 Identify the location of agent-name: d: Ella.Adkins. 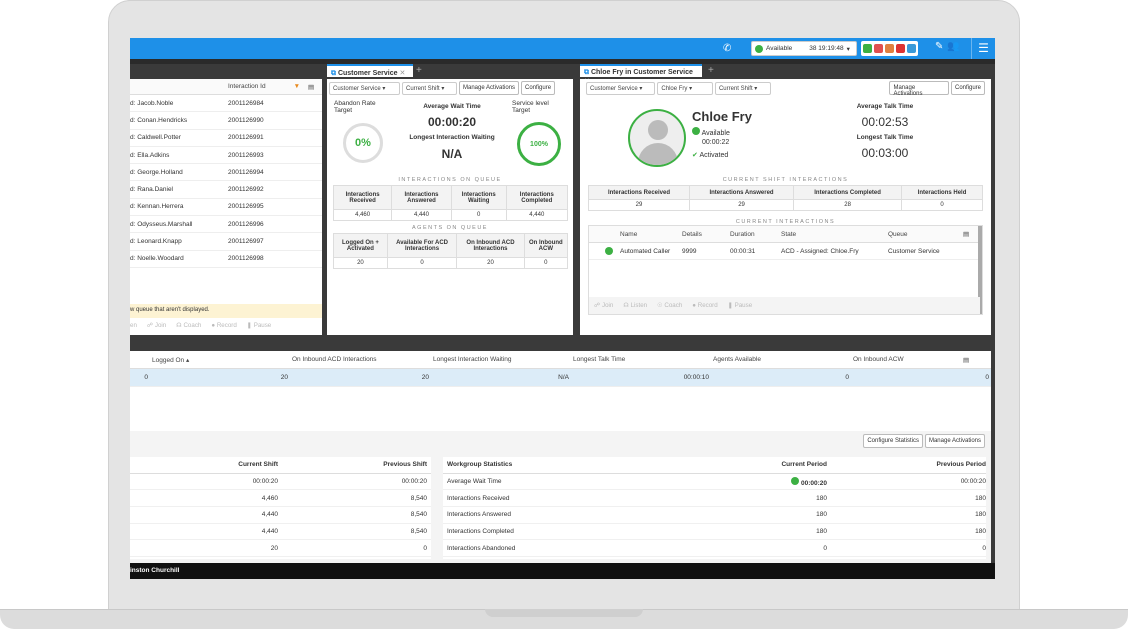
(150, 155).